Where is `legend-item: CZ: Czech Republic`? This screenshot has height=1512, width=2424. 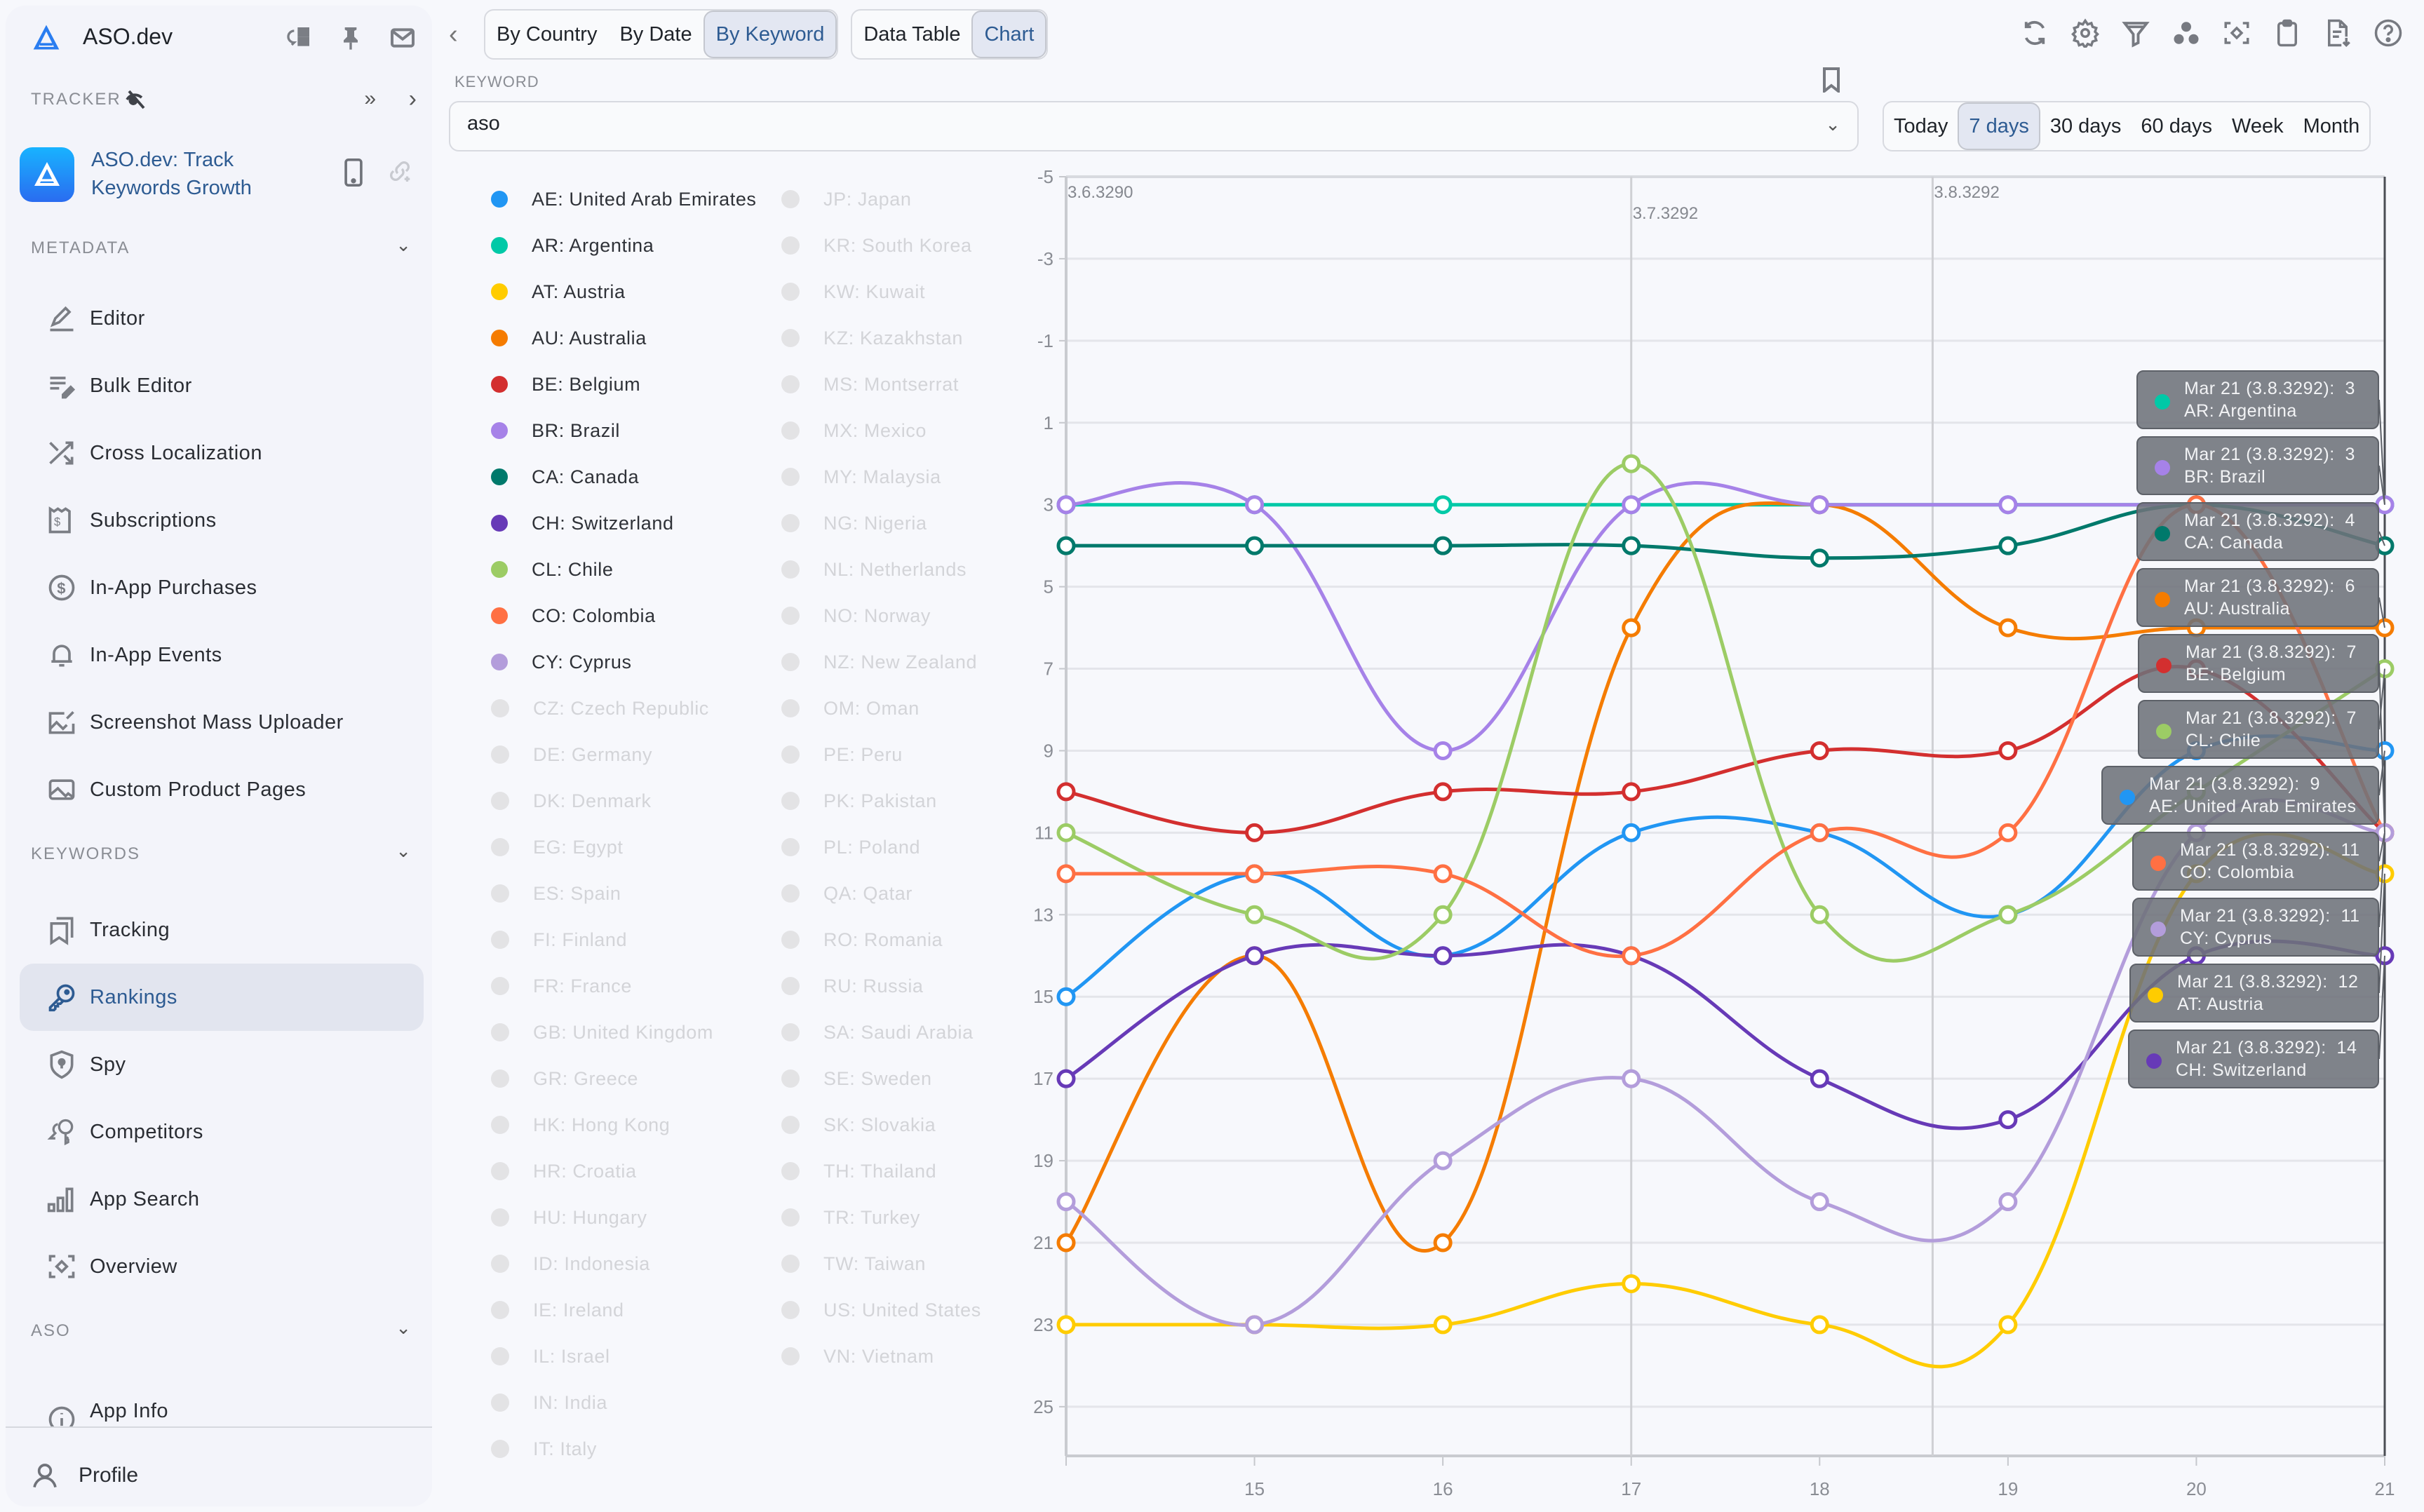 legend-item: CZ: Czech Republic is located at coordinates (600, 708).